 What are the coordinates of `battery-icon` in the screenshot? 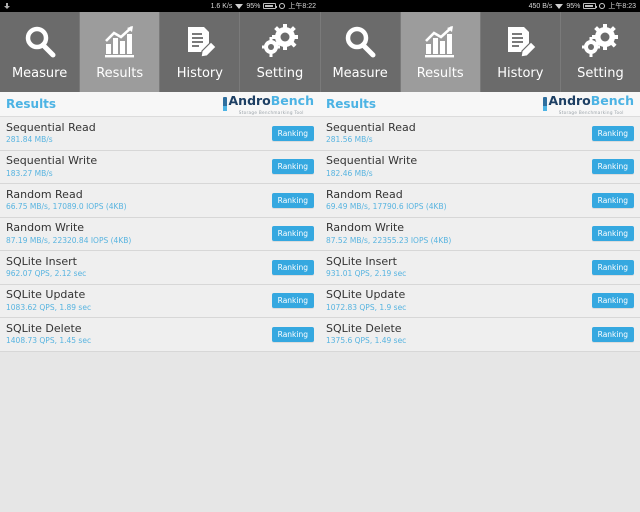 It's located at (270, 6).